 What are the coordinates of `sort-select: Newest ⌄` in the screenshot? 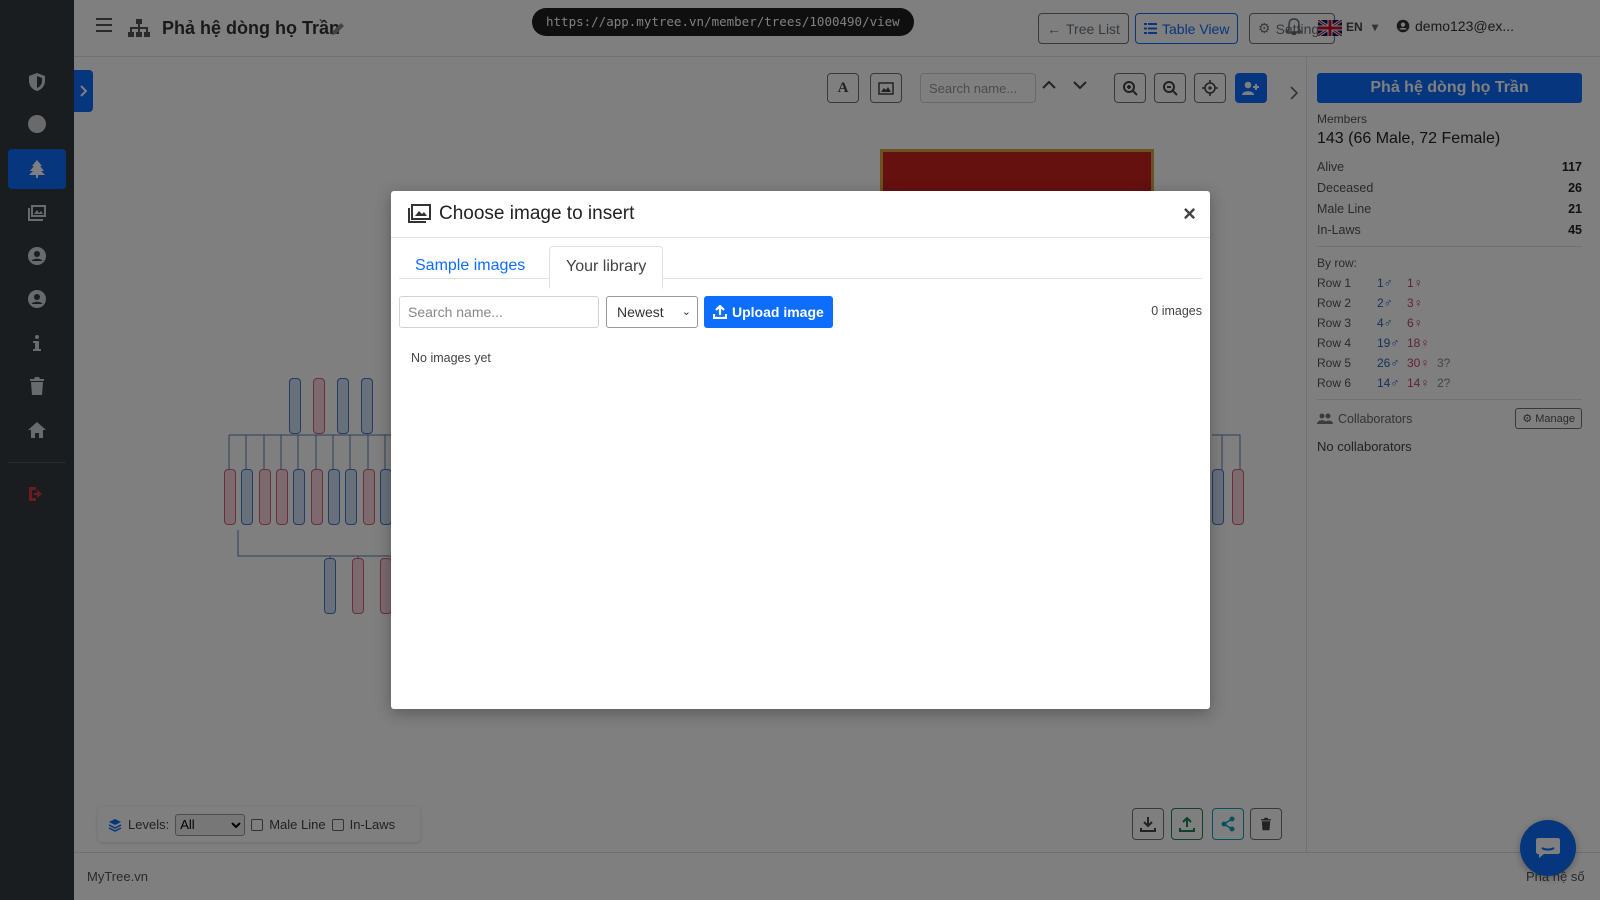 It's located at (652, 312).